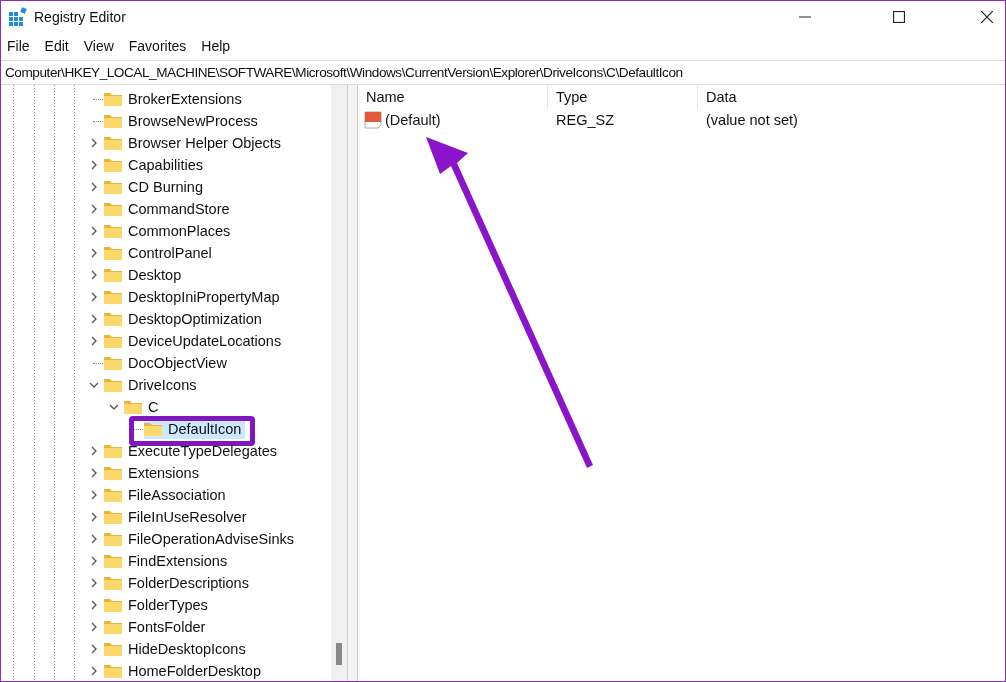 The height and width of the screenshot is (682, 1006). What do you see at coordinates (80, 16) in the screenshot?
I see `window-title: Registry Editor` at bounding box center [80, 16].